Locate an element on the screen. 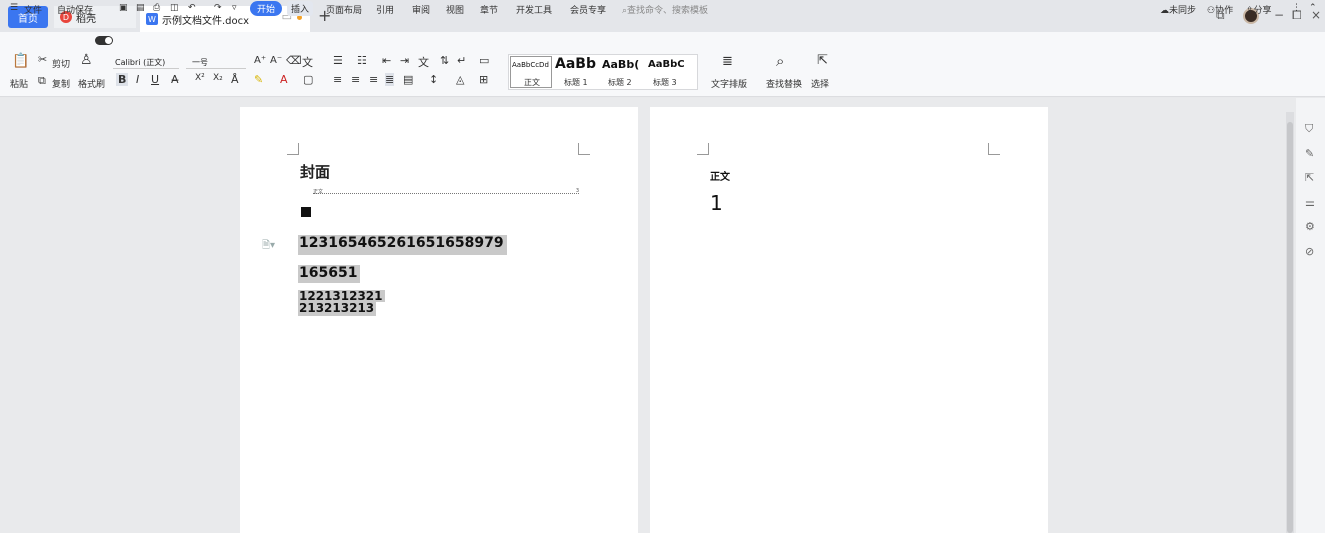 Image resolution: width=1325 pixels, height=533 pixels. bullet-square is located at coordinates (306, 212).